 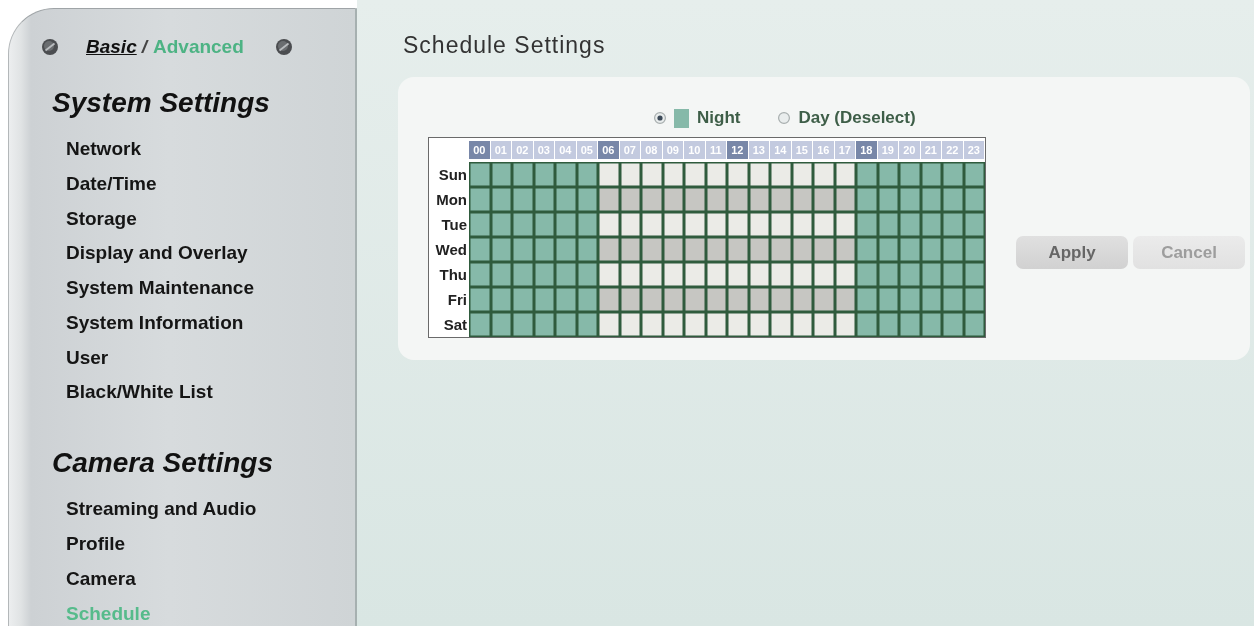 What do you see at coordinates (157, 253) in the screenshot?
I see `sidebar-item: Display and Overlay` at bounding box center [157, 253].